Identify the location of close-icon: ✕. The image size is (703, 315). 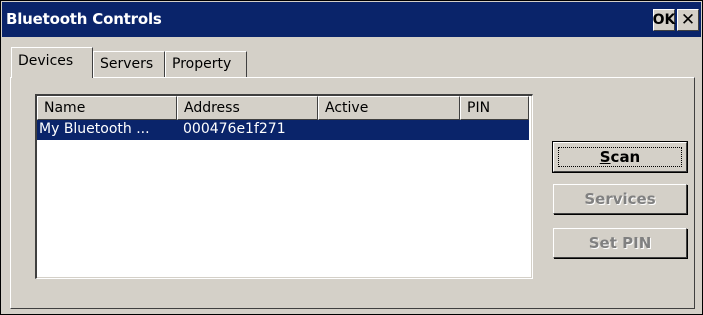
(688, 20).